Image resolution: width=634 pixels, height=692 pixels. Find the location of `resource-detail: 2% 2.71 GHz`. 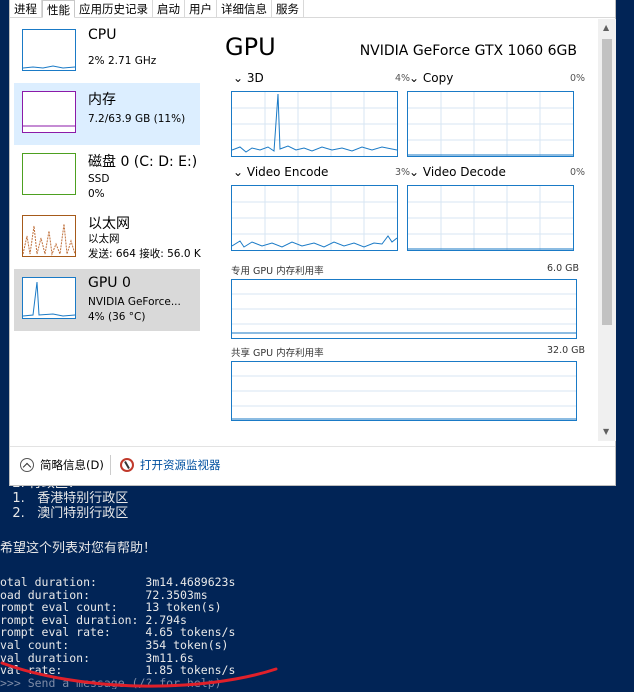

resource-detail: 2% 2.71 GHz is located at coordinates (122, 61).